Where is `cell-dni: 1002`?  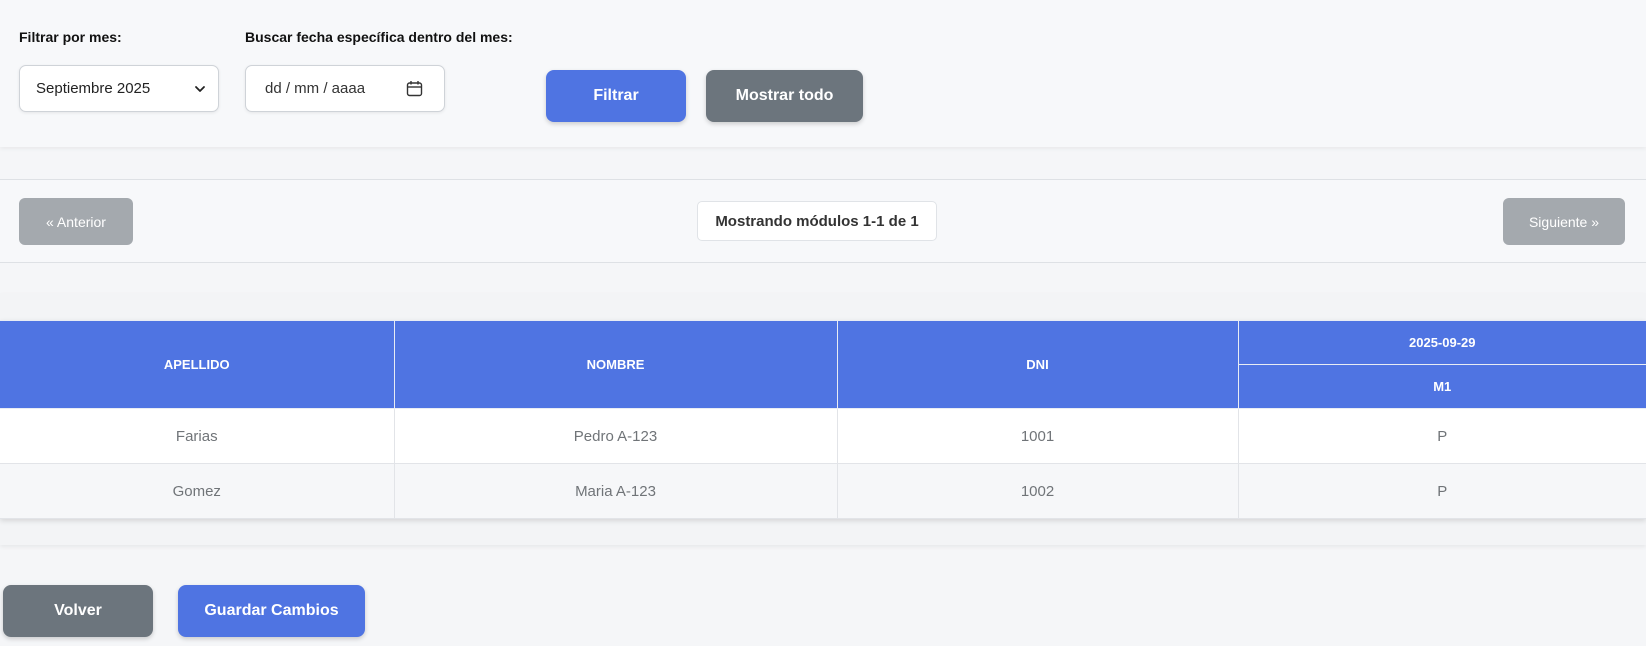
cell-dni: 1002 is located at coordinates (1037, 491).